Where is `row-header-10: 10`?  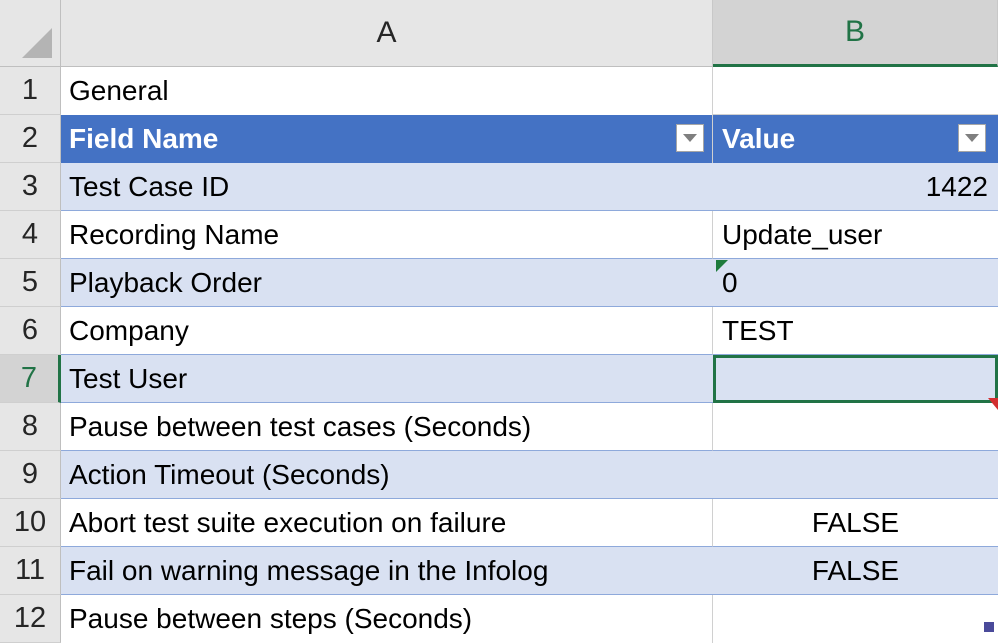
row-header-10: 10 is located at coordinates (30, 523).